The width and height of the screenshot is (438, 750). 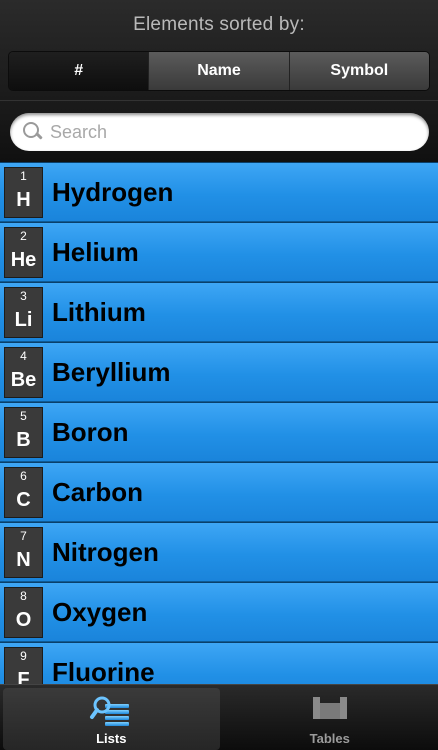 I want to click on element-tile: 6 C, so click(x=23, y=492).